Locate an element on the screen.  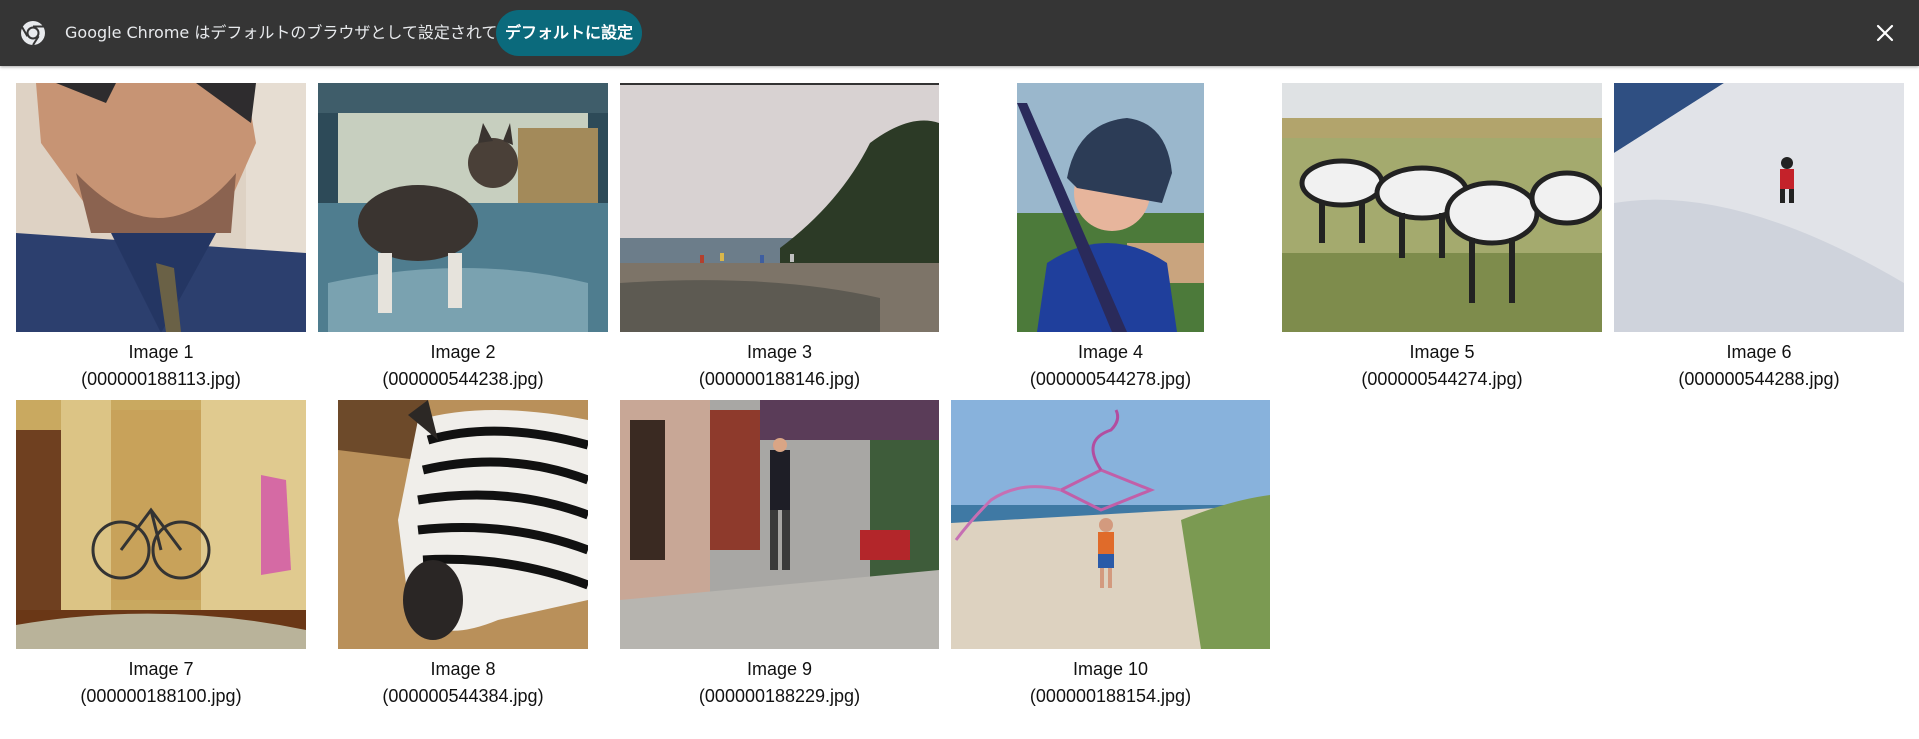
set-default-button: デフォルトに設定 is located at coordinates (569, 33).